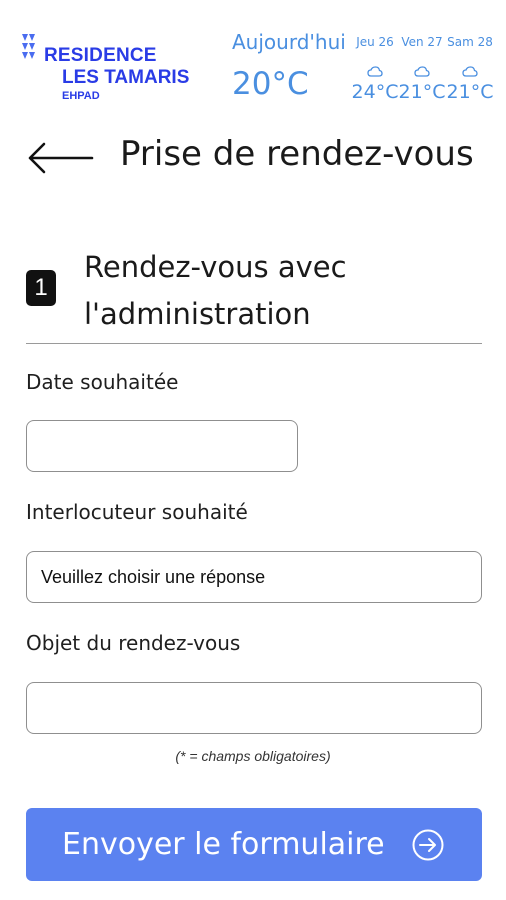 This screenshot has width=506, height=900. Describe the element at coordinates (422, 42) in the screenshot. I see `forecast-day-name: Ven 27` at that location.